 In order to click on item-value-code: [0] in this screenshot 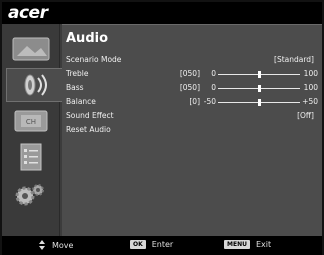, I will do `click(194, 101)`.